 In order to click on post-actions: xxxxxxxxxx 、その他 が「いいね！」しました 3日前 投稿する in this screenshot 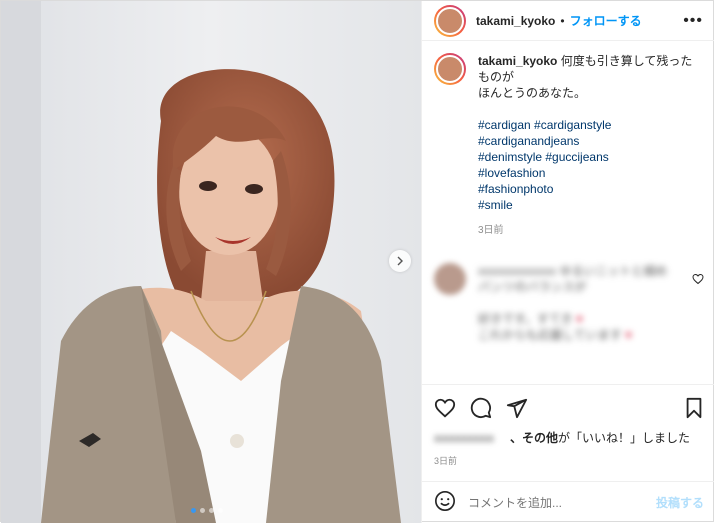, I will do `click(568, 453)`.